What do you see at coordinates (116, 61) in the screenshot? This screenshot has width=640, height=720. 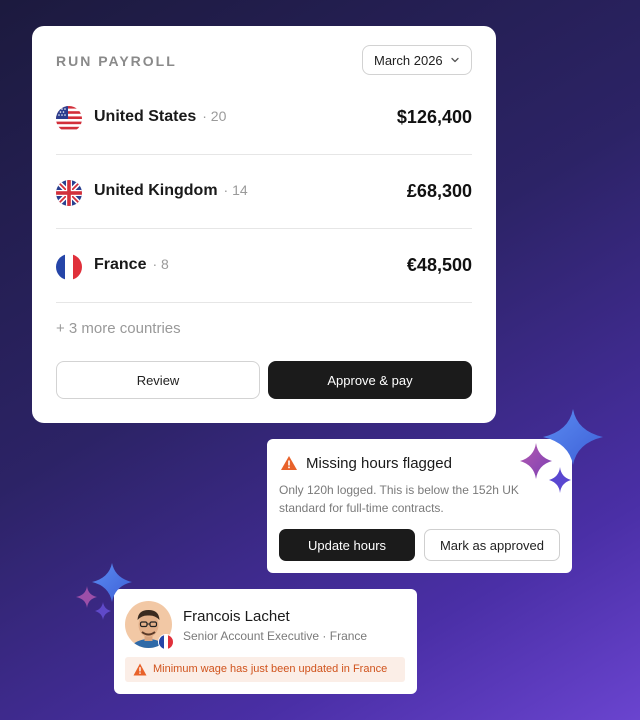 I see `payroll-title: RUN PAYROLL` at bounding box center [116, 61].